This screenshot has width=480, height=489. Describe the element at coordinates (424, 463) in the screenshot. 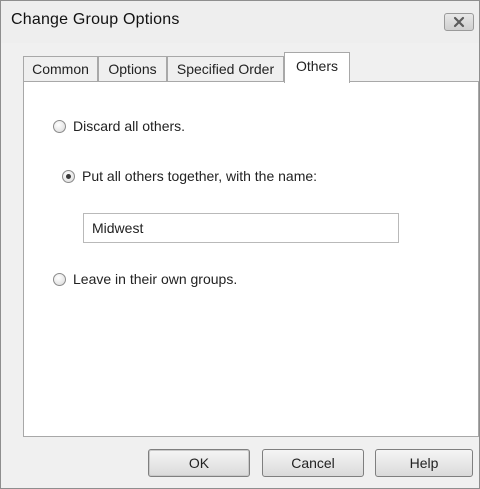

I see `help-button: Help` at that location.